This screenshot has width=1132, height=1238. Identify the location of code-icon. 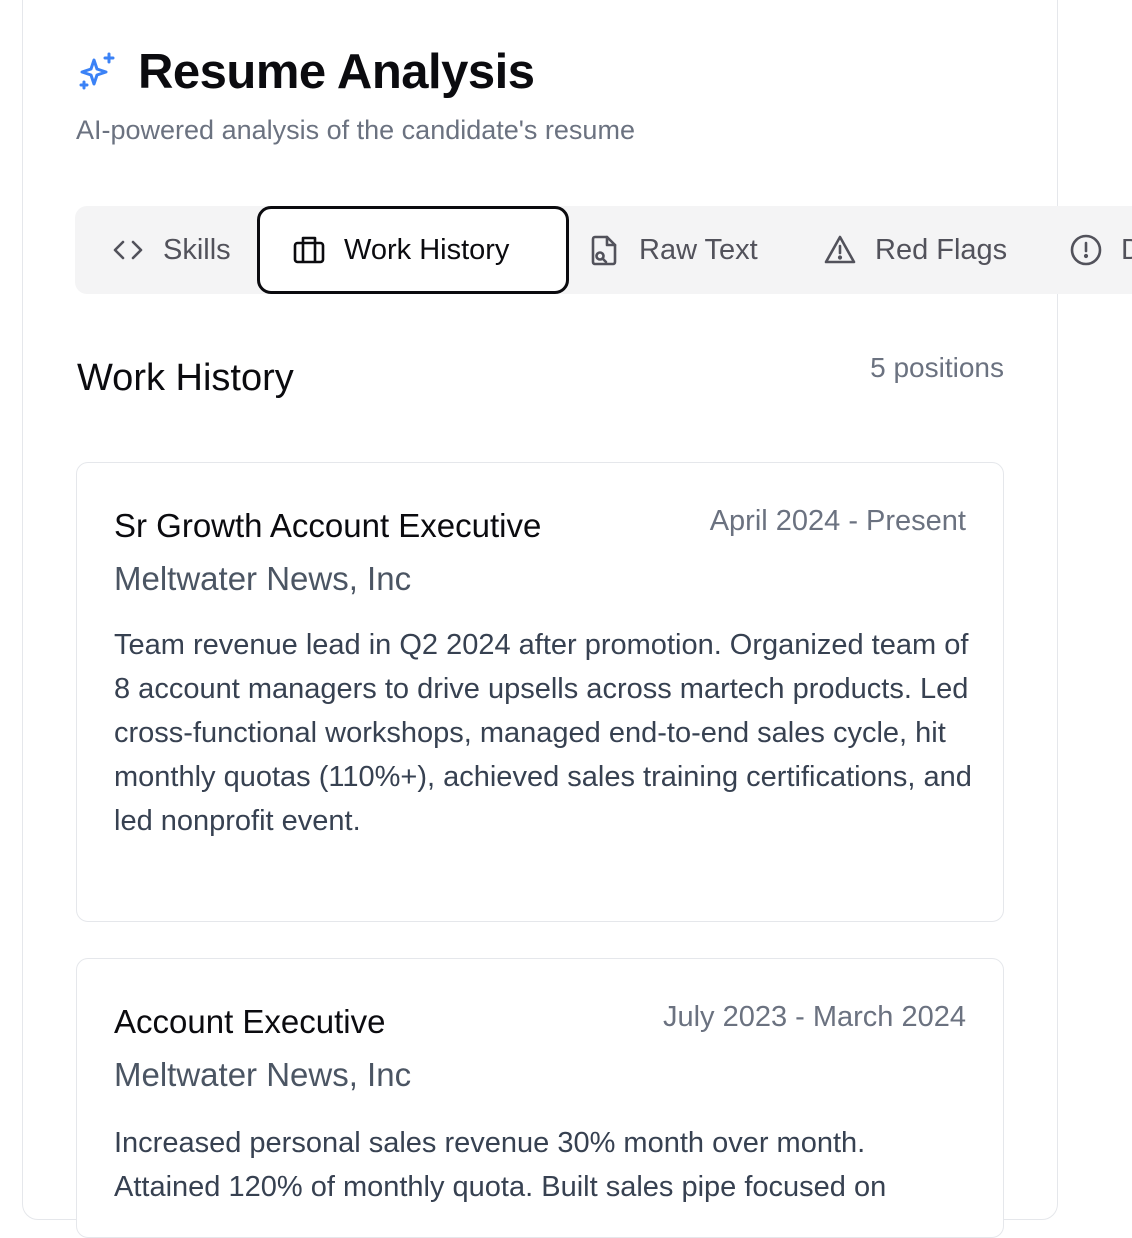
(128, 250).